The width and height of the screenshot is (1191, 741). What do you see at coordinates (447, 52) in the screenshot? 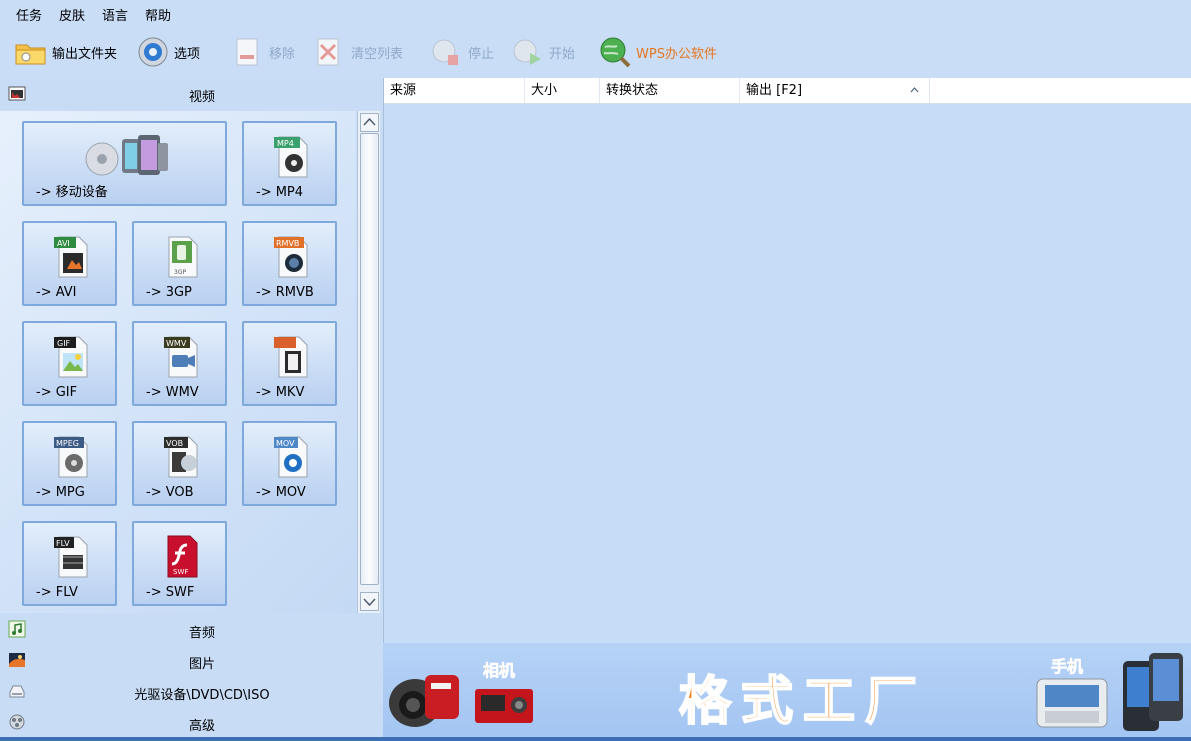
I see `stop-icon` at bounding box center [447, 52].